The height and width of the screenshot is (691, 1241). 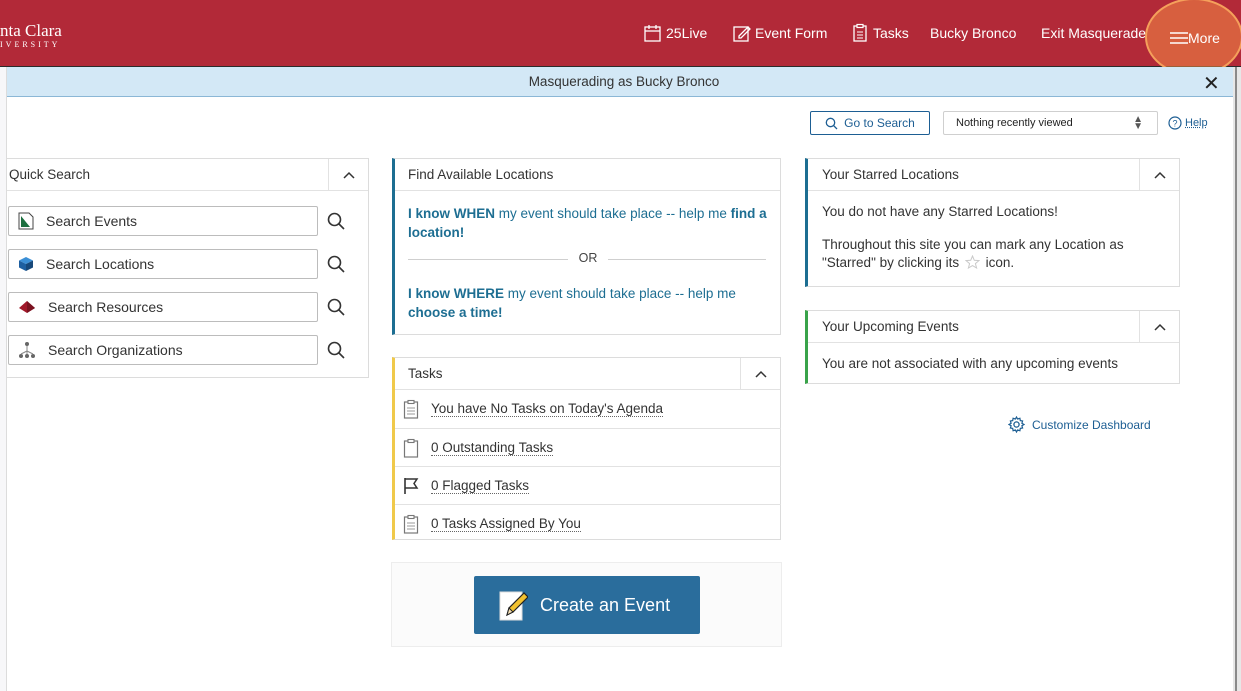 What do you see at coordinates (492, 447) in the screenshot?
I see `task-outstanding-label: 0 Outstanding Tasks` at bounding box center [492, 447].